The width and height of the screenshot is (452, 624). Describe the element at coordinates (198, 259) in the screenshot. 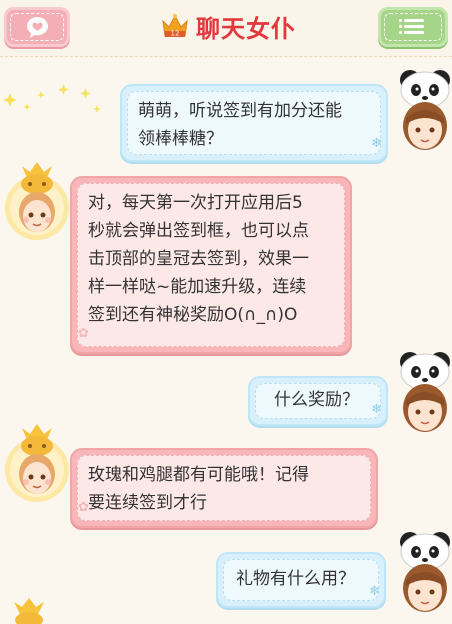

I see `message-line: 击顶部的皇冠去签到，效果一` at that location.